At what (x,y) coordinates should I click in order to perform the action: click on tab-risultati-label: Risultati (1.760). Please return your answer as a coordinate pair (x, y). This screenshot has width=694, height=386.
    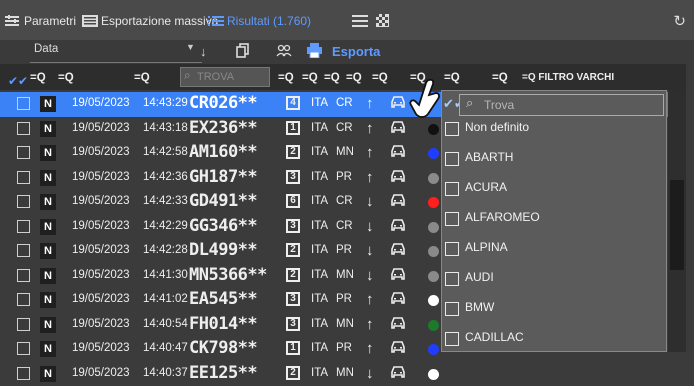
    Looking at the image, I should click on (269, 21).